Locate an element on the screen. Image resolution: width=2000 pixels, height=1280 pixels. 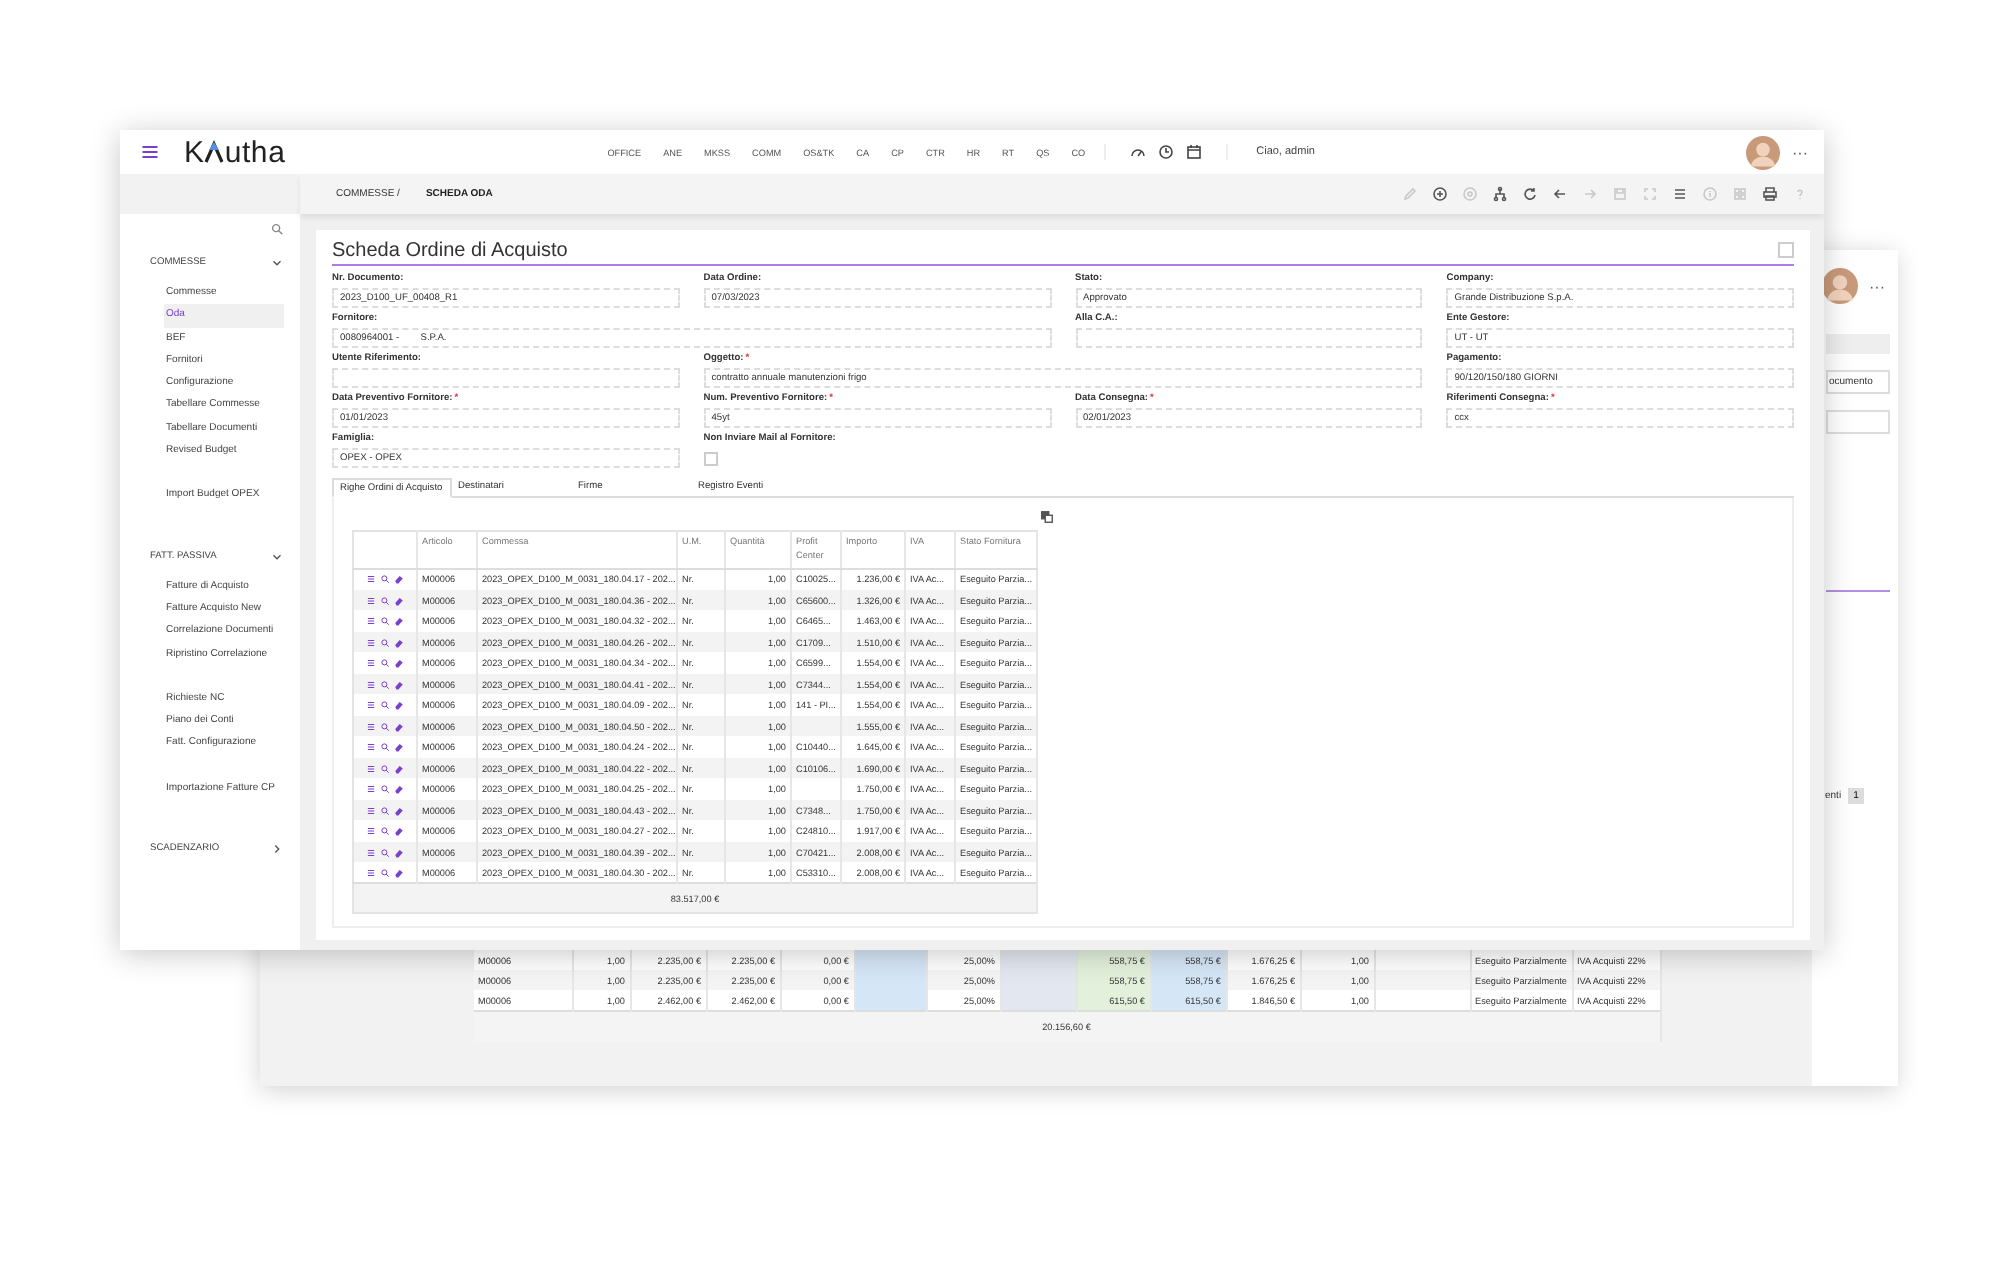
copy-icon is located at coordinates (1047, 517).